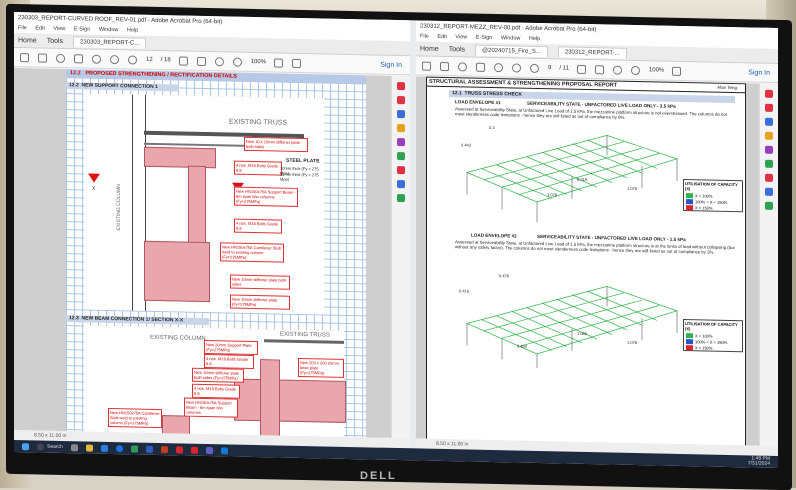 The image size is (796, 490). Describe the element at coordinates (119, 448) in the screenshot. I see `chrome-icon` at that location.